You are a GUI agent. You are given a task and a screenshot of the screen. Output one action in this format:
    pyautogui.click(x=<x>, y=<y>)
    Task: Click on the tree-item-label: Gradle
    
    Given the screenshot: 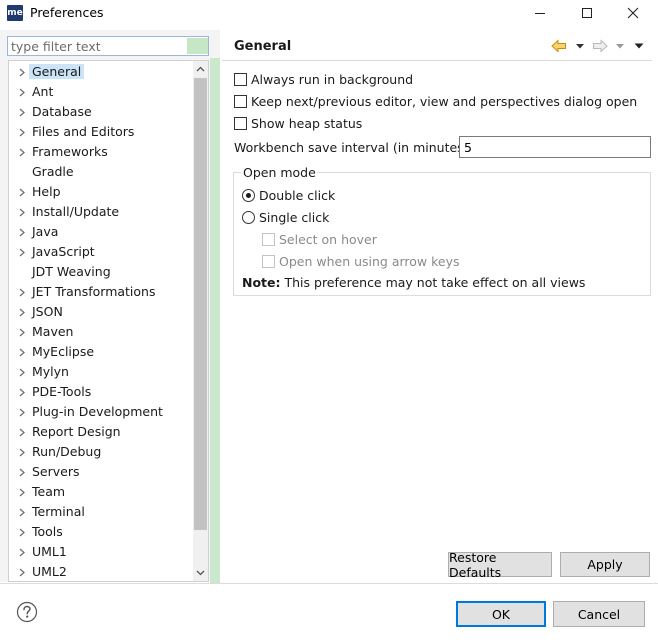 What is the action you would take?
    pyautogui.click(x=53, y=171)
    